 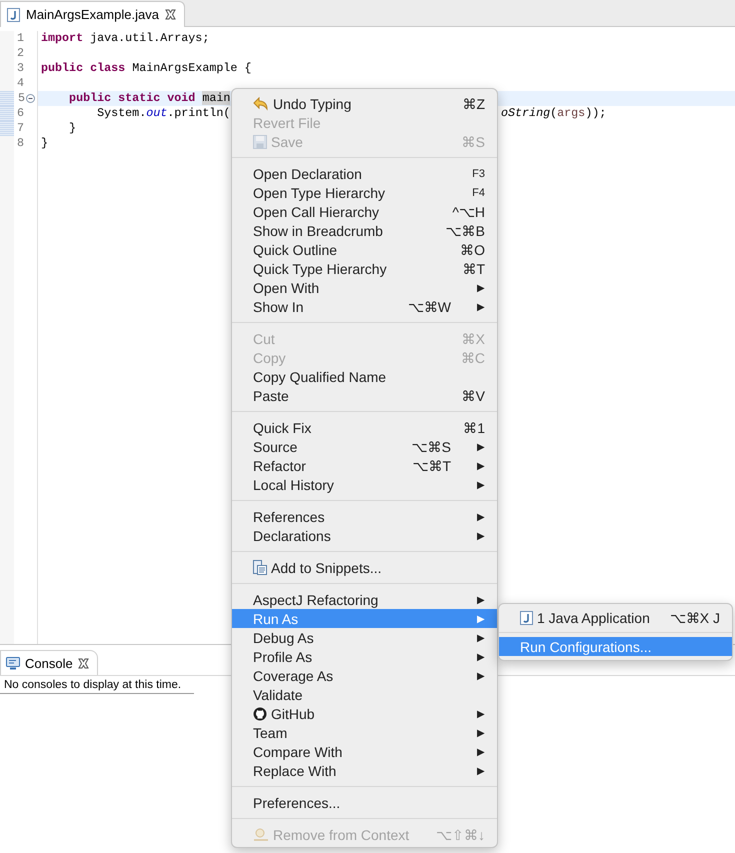 I want to click on menu-item: Coverage As ▶, so click(x=364, y=675).